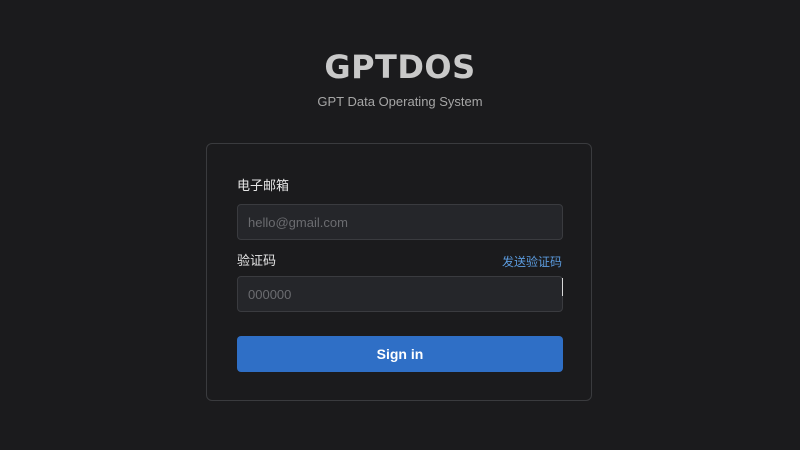 The image size is (800, 450). I want to click on sign-in-button: Sign in, so click(400, 354).